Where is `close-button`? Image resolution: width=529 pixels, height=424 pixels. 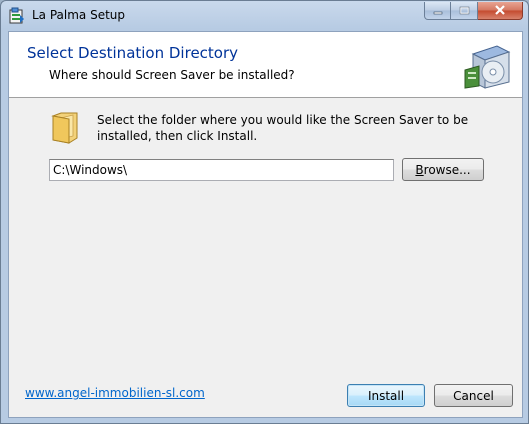 close-button is located at coordinates (500, 11).